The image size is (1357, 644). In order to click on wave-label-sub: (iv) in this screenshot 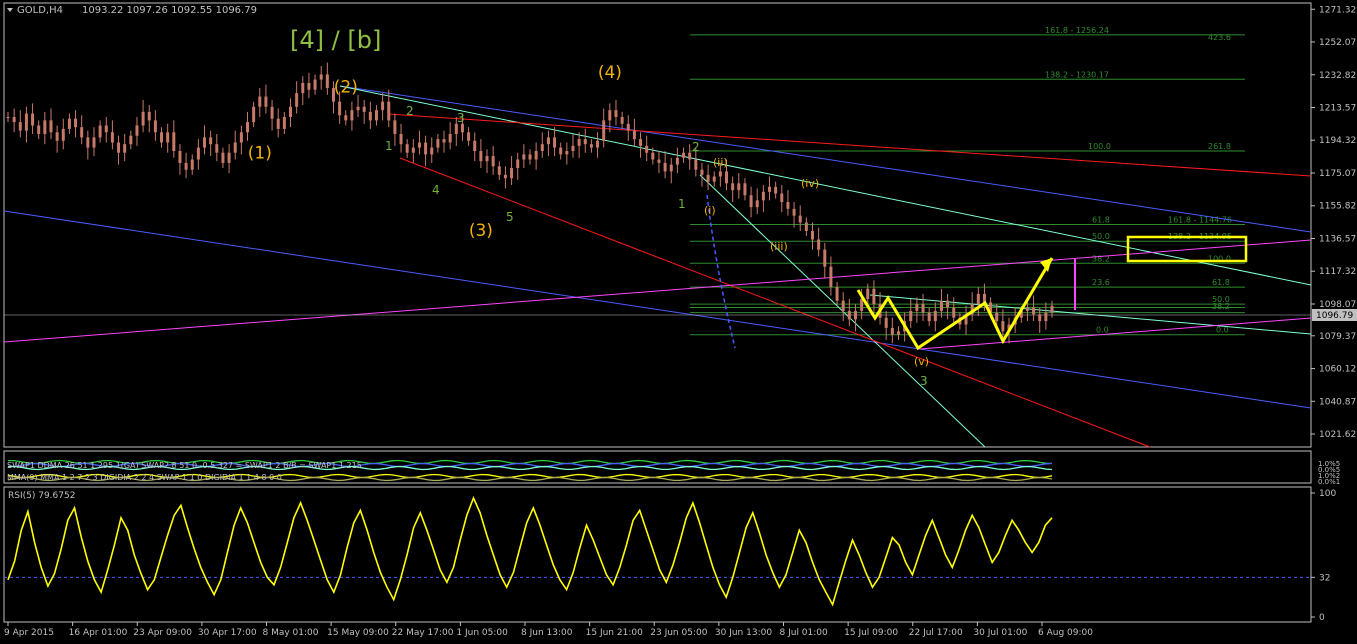, I will do `click(810, 183)`.